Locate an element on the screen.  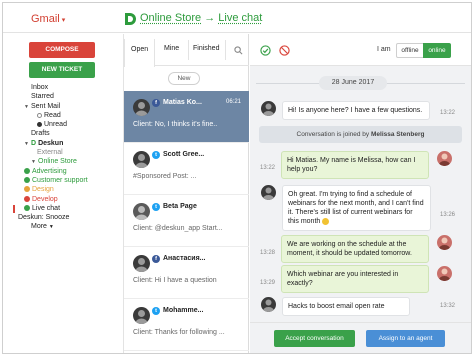
conversation-name: Beta Page is located at coordinates (180, 206).